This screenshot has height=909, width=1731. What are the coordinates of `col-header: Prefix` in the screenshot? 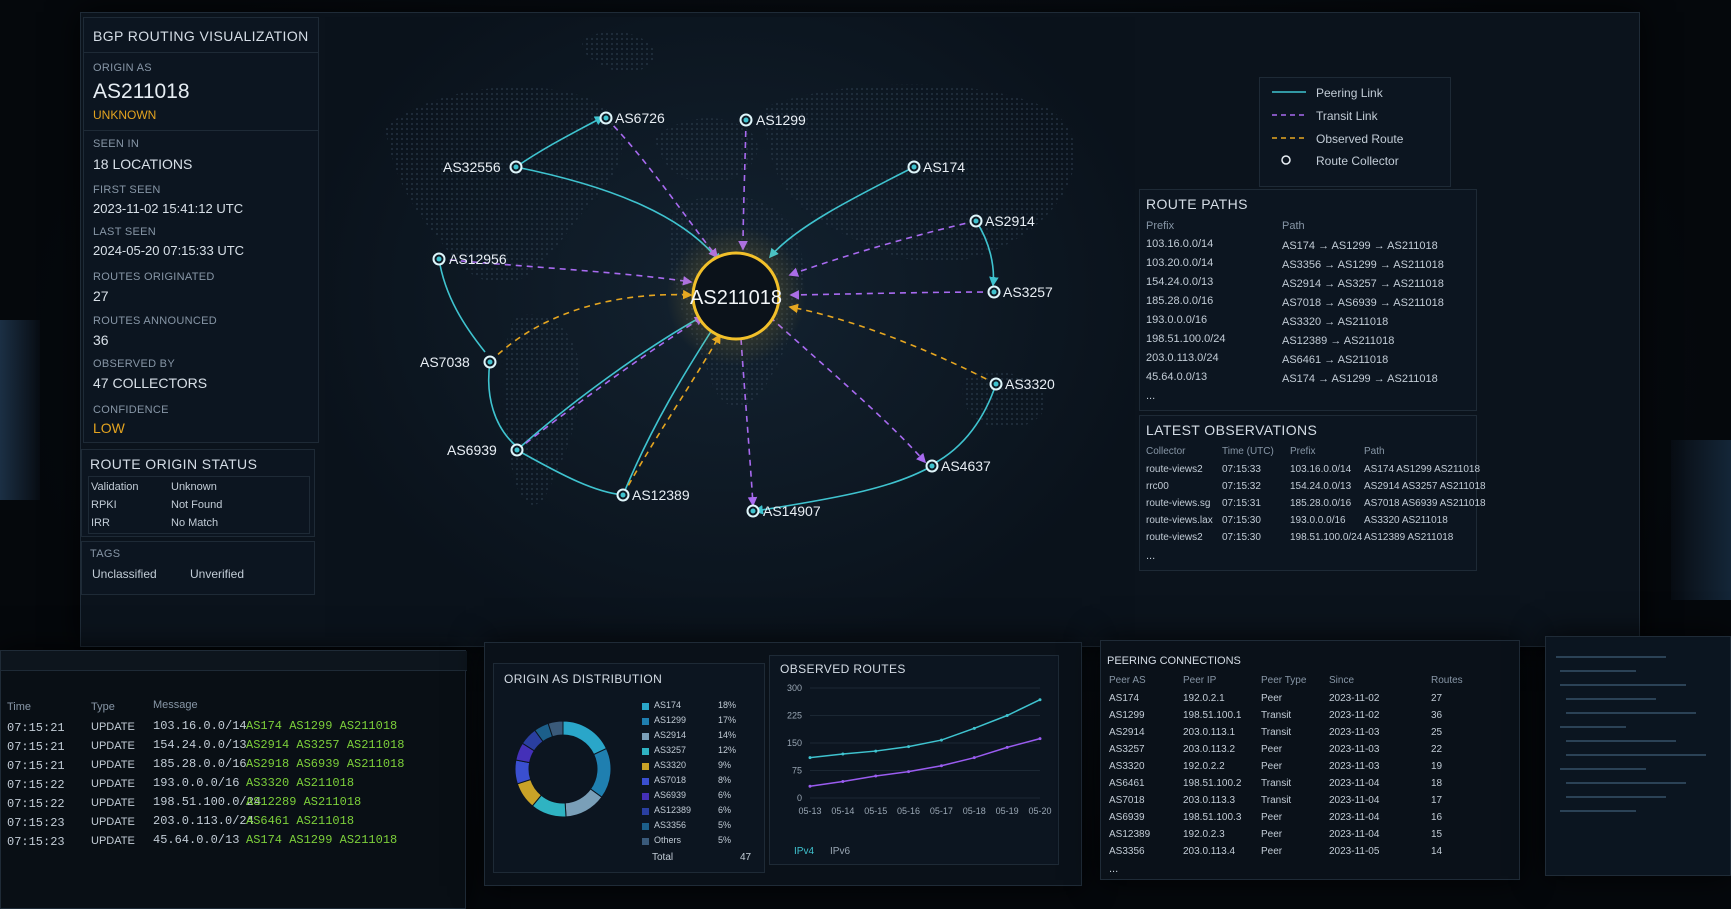 It's located at (1303, 451).